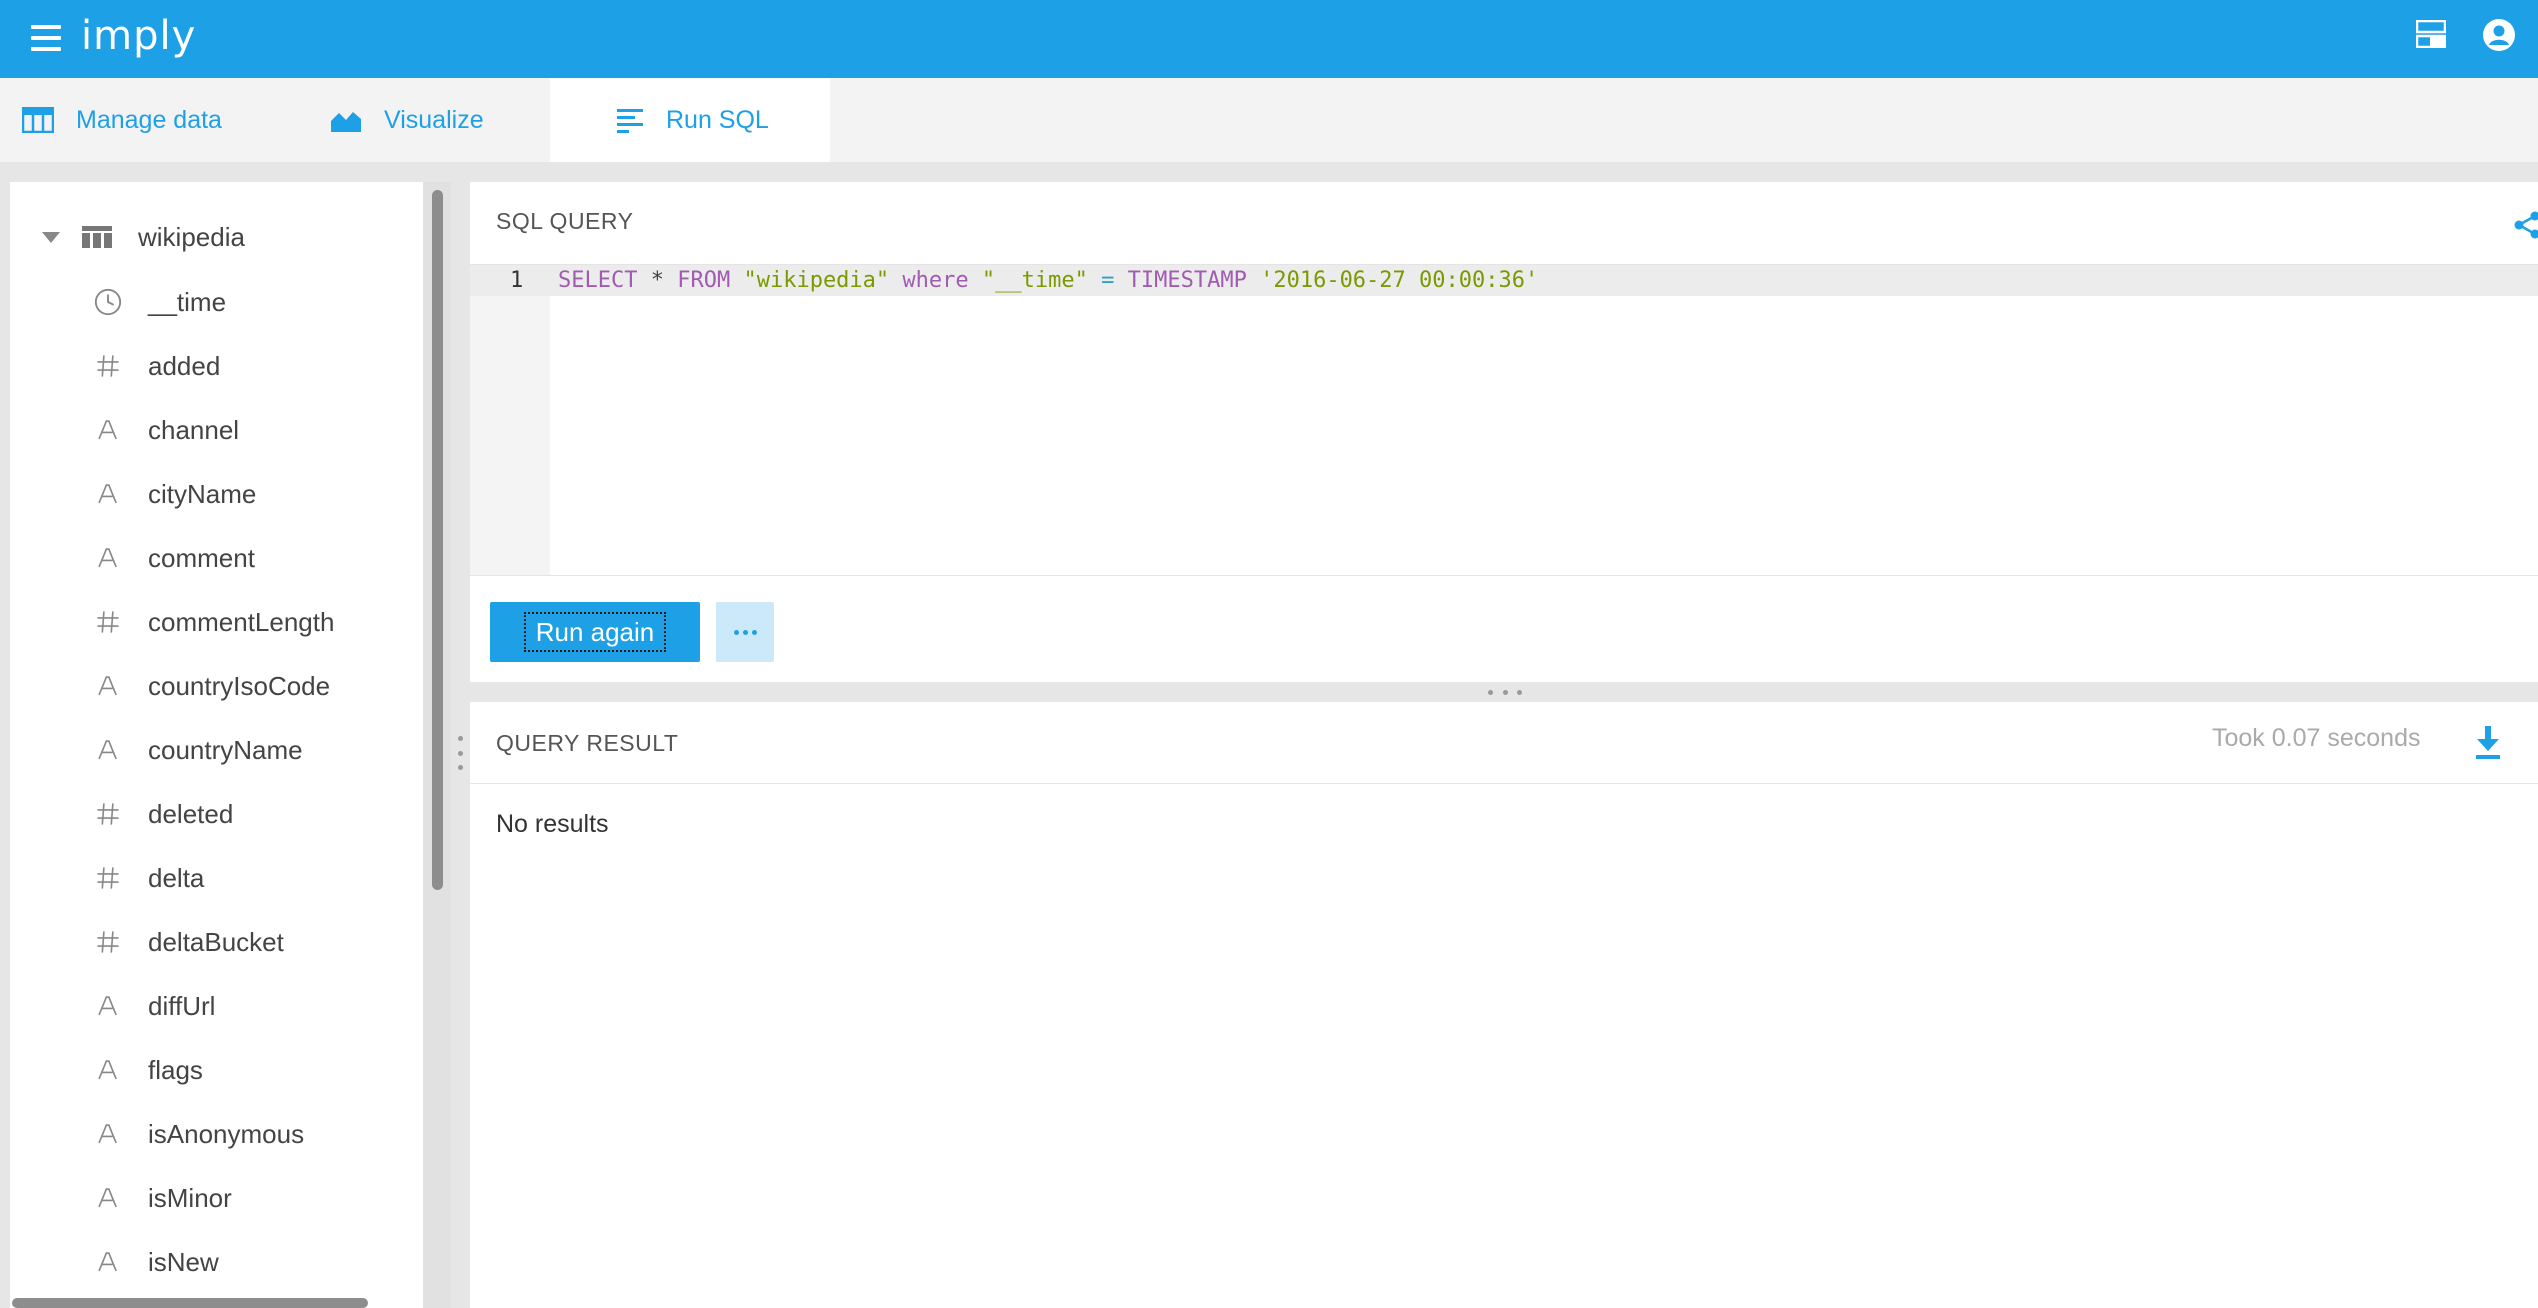 The height and width of the screenshot is (1308, 2538). Describe the element at coordinates (216, 941) in the screenshot. I see `column-name: deltaBucket` at that location.